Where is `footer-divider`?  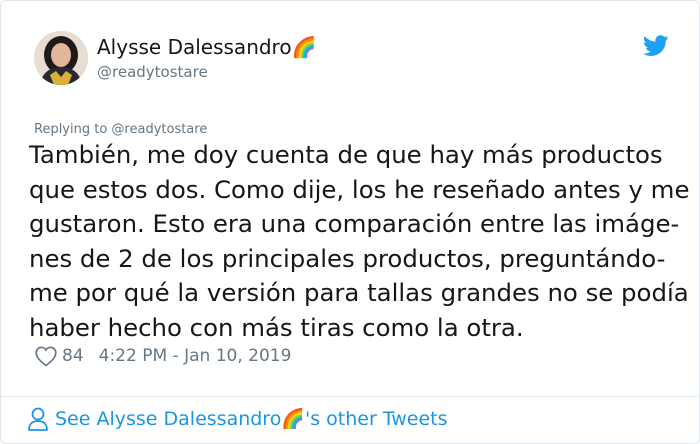 footer-divider is located at coordinates (350, 396).